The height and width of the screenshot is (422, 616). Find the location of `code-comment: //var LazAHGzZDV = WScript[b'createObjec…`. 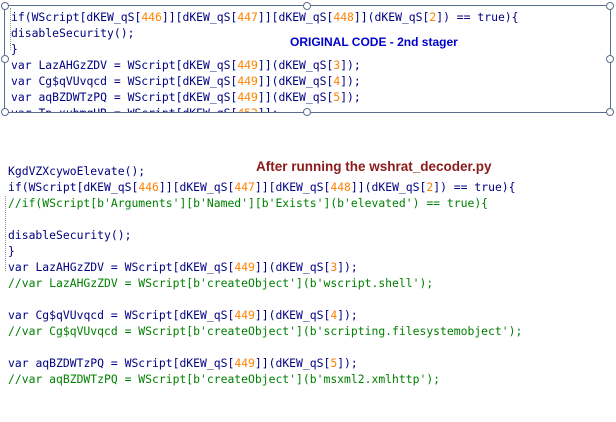

code-comment: //var LazAHGzZDV = WScript[b'createObjec… is located at coordinates (221, 283).